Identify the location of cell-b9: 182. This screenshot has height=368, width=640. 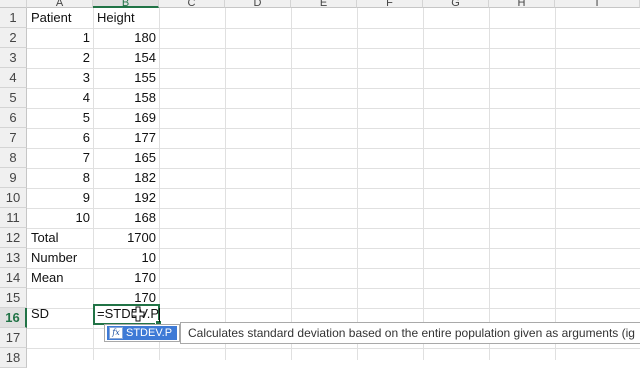
(126, 178).